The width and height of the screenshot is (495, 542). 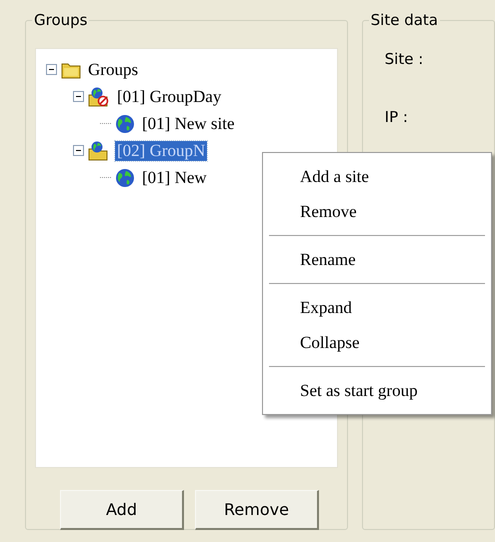 I want to click on menu-item: Rename, so click(x=377, y=259).